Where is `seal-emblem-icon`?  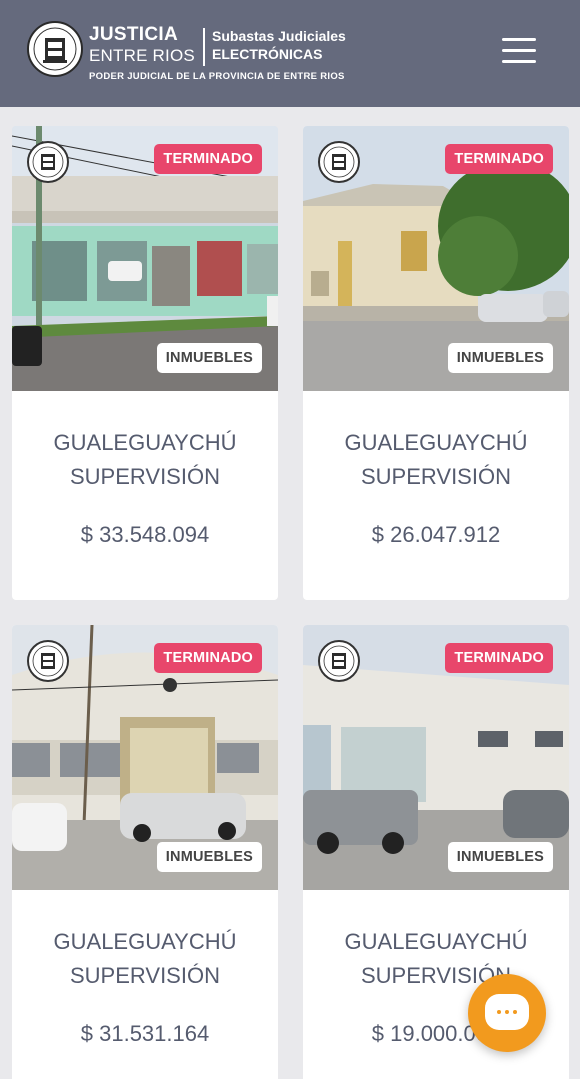
seal-emblem-icon is located at coordinates (55, 49).